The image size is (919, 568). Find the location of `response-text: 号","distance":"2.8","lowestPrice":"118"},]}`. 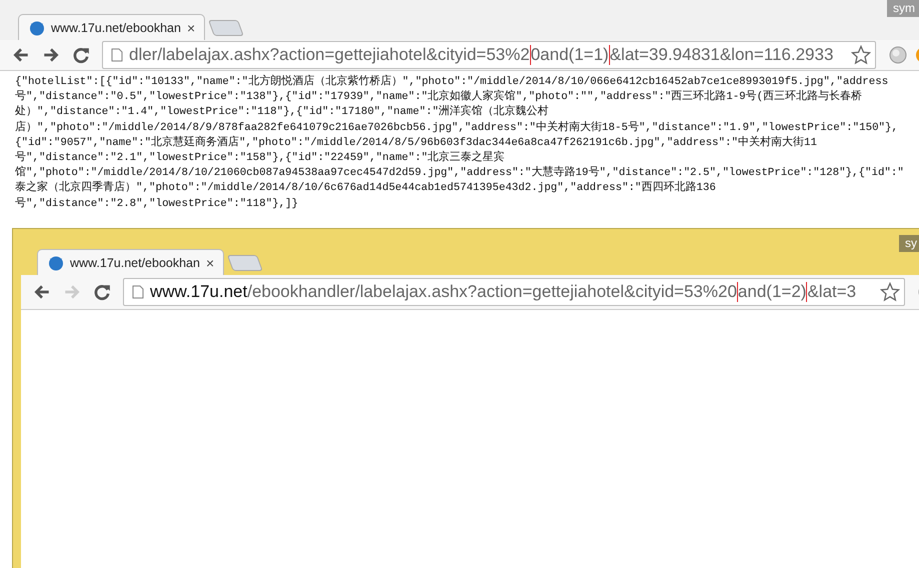

response-text: 号","distance":"2.8","lowestPrice":"118"},]} is located at coordinates (157, 204).